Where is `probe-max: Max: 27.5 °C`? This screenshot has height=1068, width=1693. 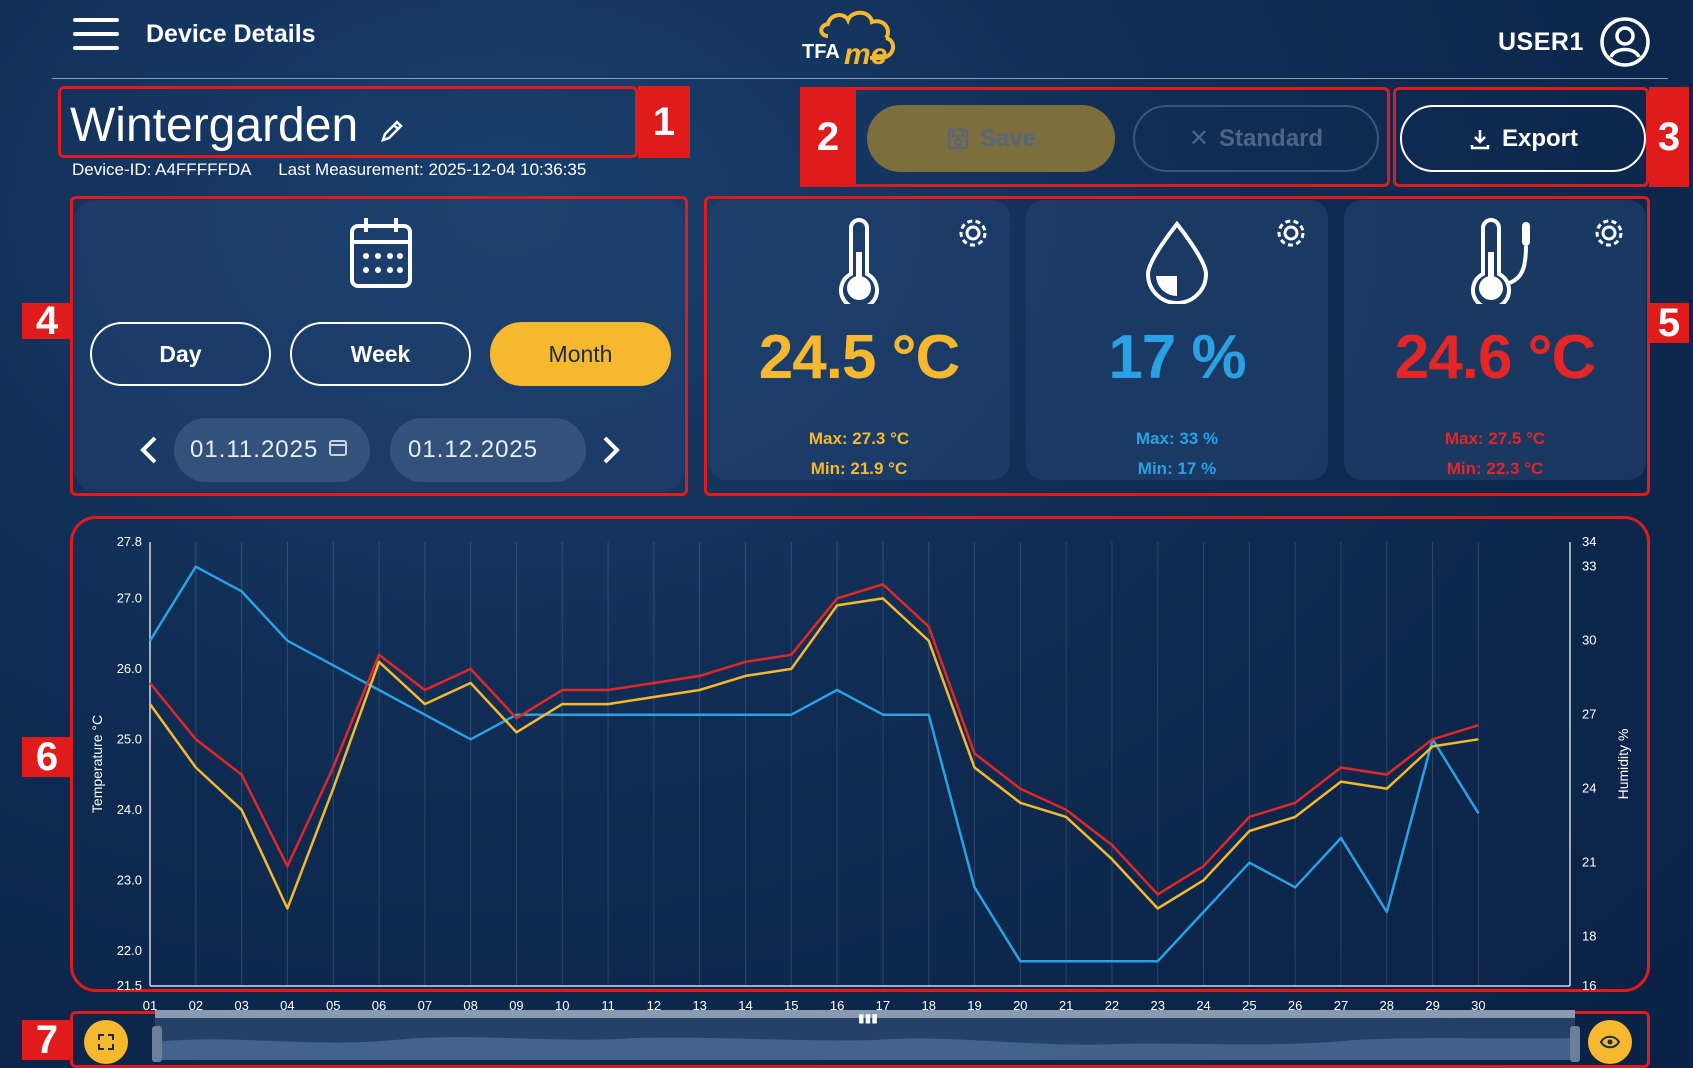
probe-max: Max: 27.5 °C is located at coordinates (1495, 438).